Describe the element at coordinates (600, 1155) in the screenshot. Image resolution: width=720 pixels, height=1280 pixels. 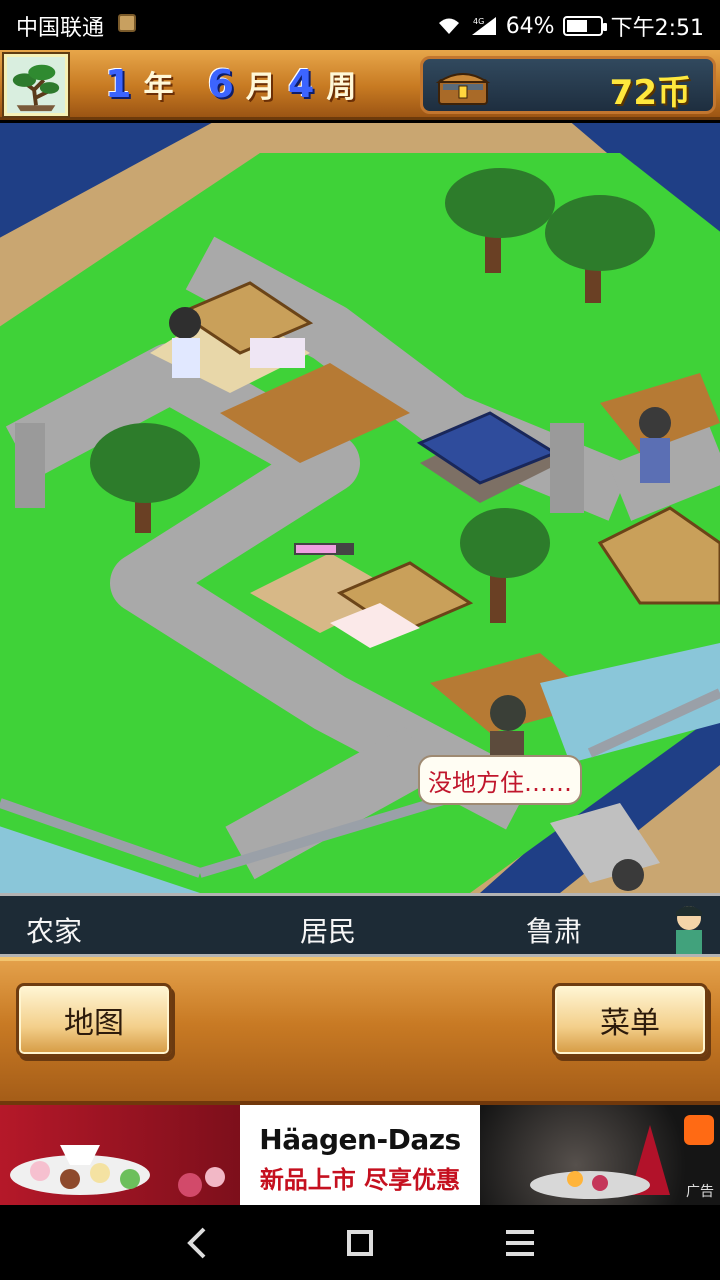
I see `ad-product-image: 广告` at that location.